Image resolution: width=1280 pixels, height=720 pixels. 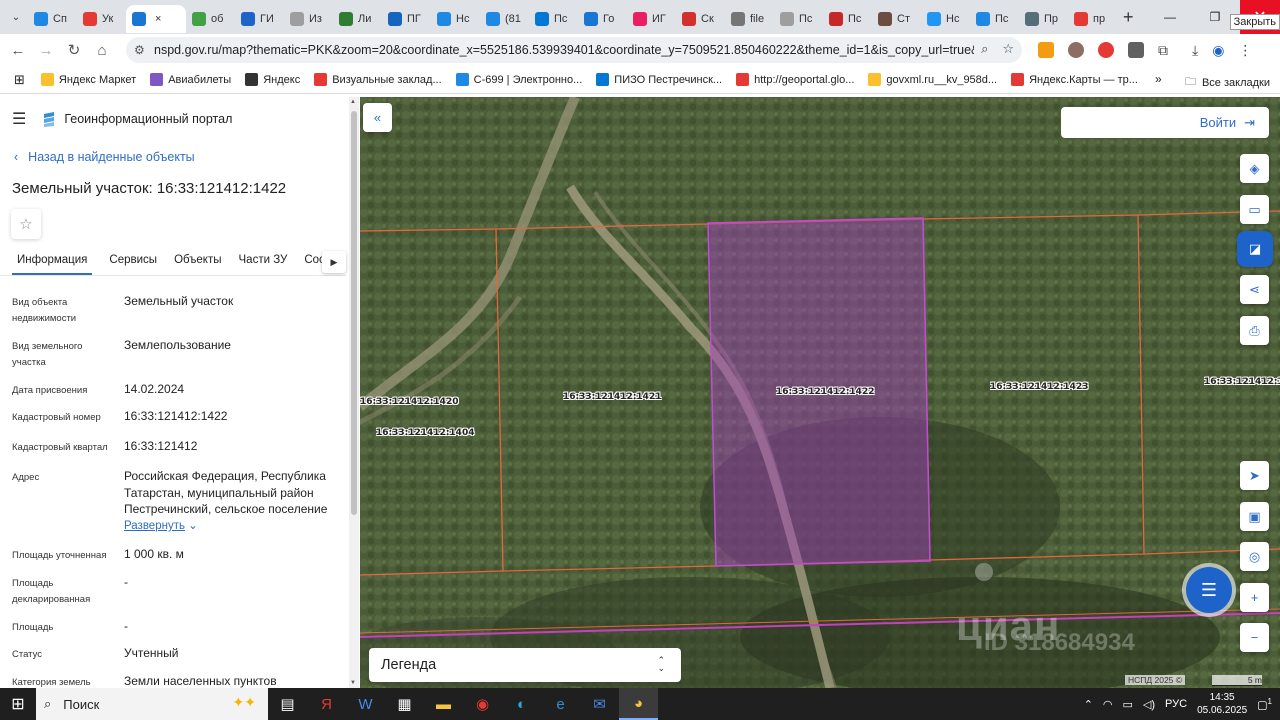 What do you see at coordinates (425, 433) in the screenshot?
I see `parcel-label: 16:33:121412:1404` at bounding box center [425, 433].